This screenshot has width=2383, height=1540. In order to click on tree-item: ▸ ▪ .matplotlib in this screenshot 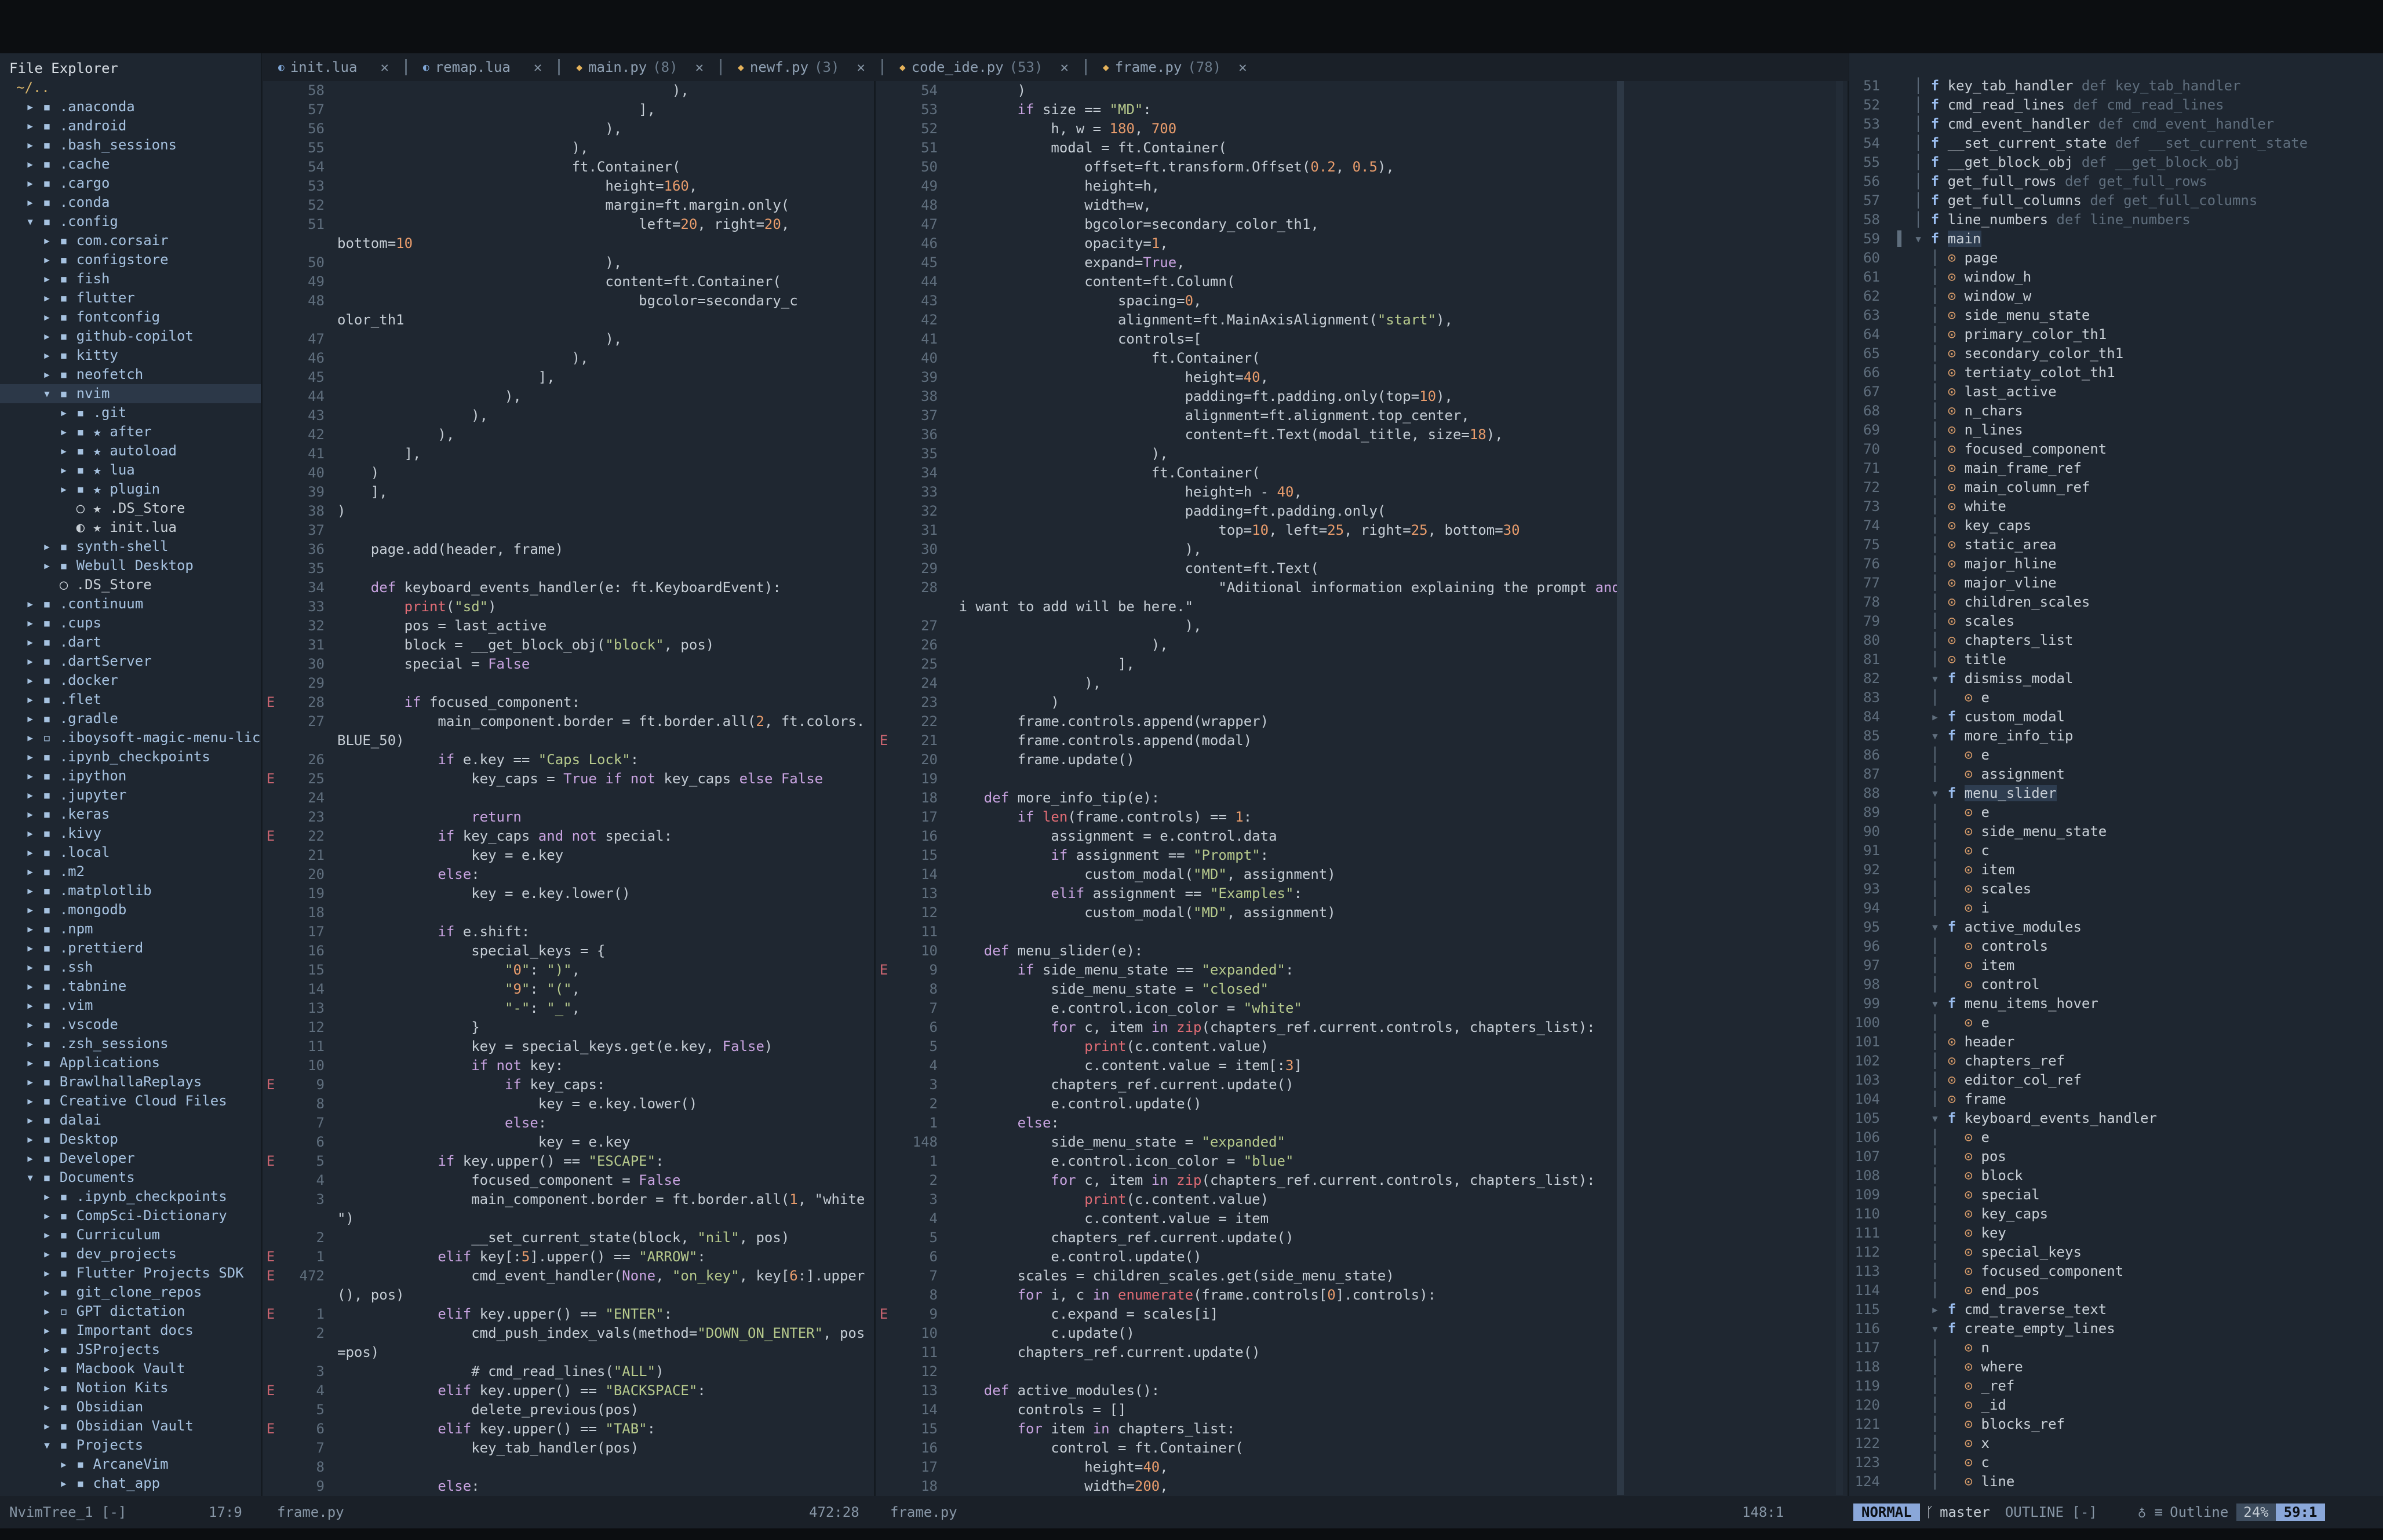, I will do `click(131, 890)`.